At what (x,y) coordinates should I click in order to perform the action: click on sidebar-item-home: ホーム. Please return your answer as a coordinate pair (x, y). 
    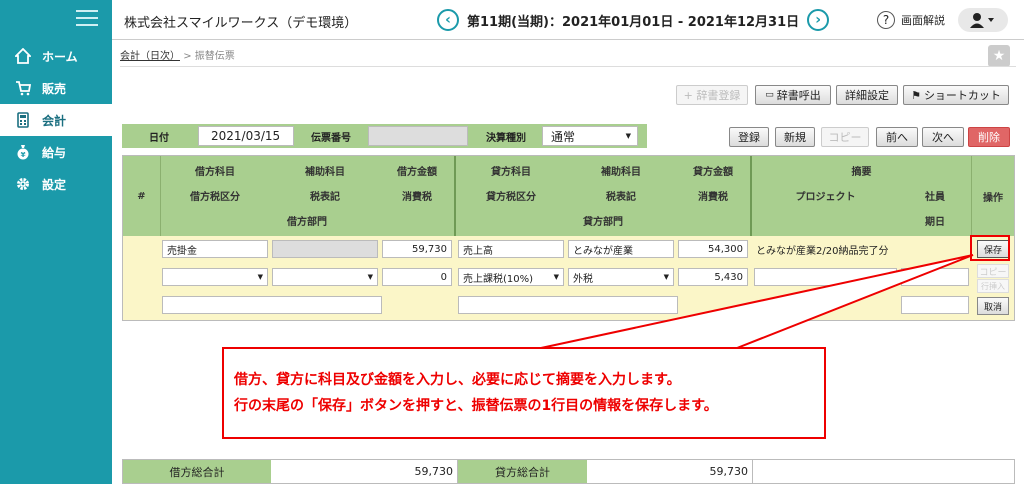
    Looking at the image, I should click on (56, 56).